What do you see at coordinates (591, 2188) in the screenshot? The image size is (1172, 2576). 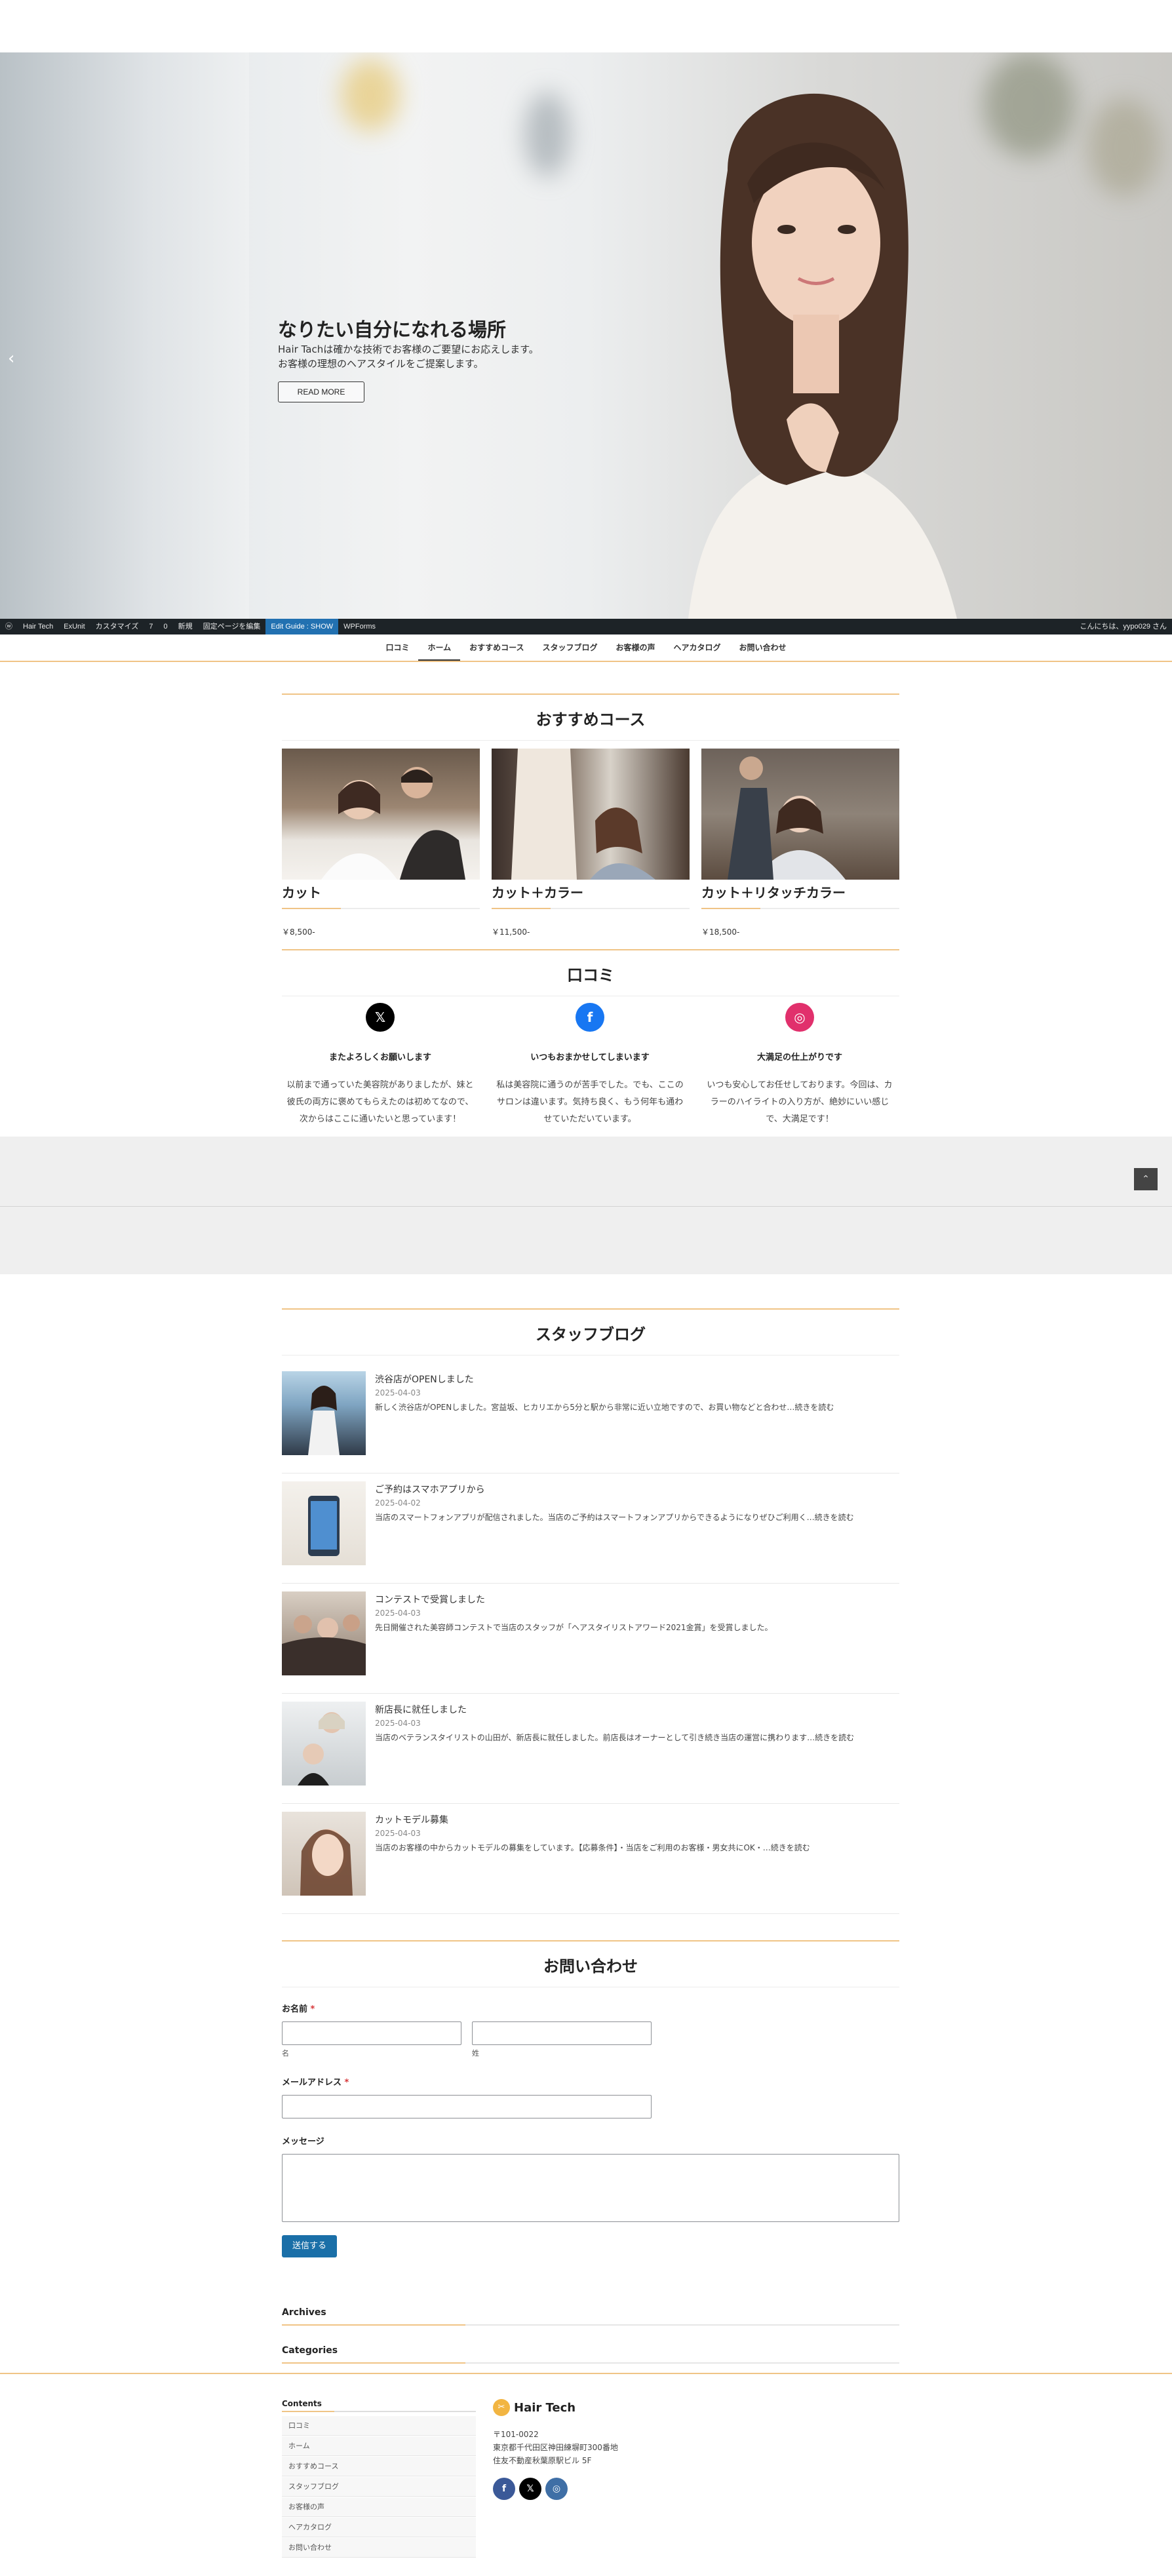 I see `message-textarea` at bounding box center [591, 2188].